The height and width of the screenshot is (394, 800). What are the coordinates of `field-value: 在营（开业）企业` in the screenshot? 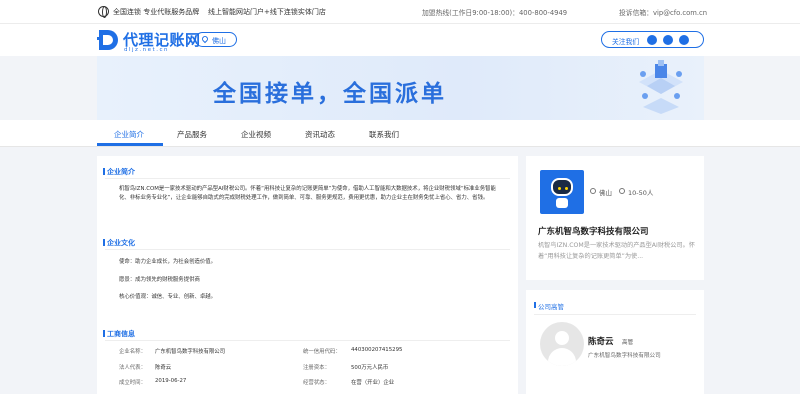 It's located at (373, 383).